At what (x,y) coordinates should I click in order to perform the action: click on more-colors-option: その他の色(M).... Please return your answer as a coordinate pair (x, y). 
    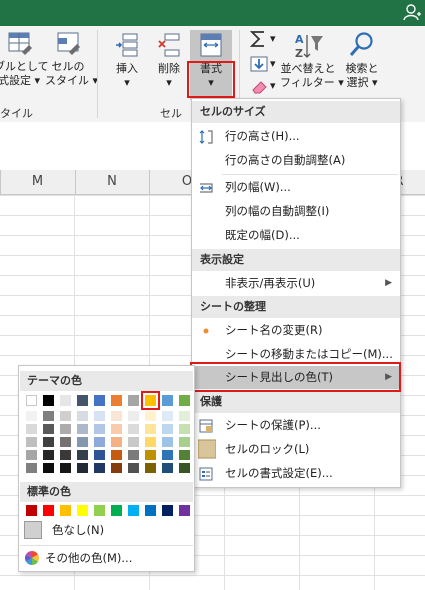
    Looking at the image, I should click on (78, 558).